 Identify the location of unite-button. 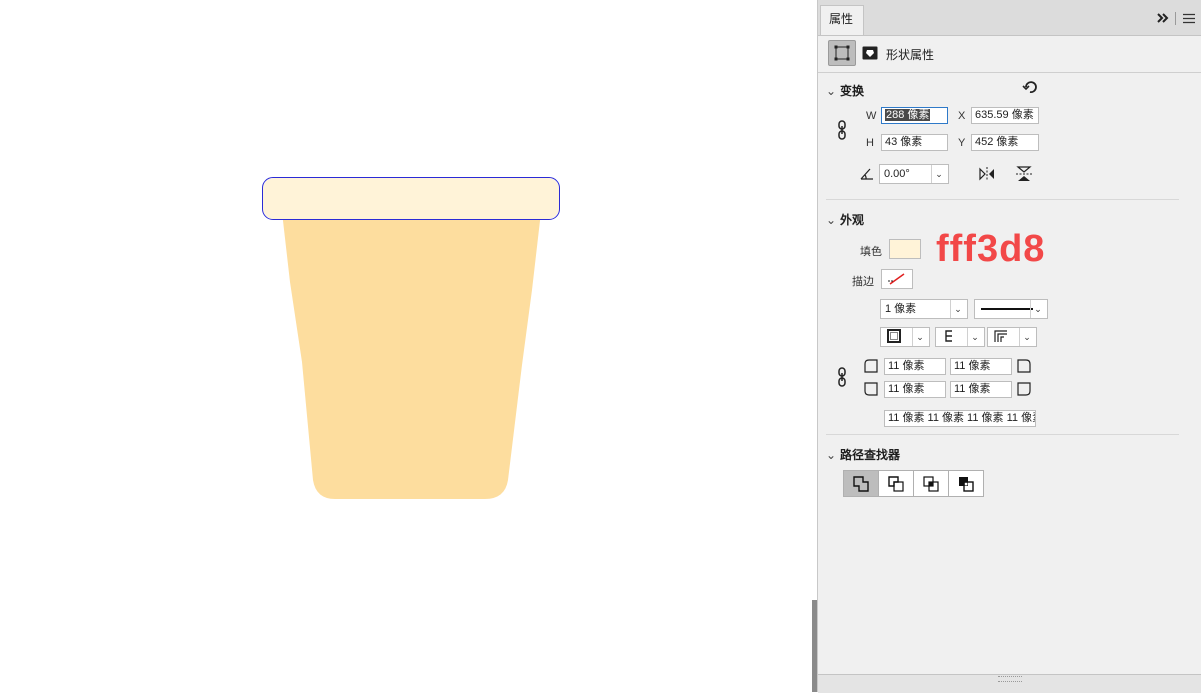
(861, 483).